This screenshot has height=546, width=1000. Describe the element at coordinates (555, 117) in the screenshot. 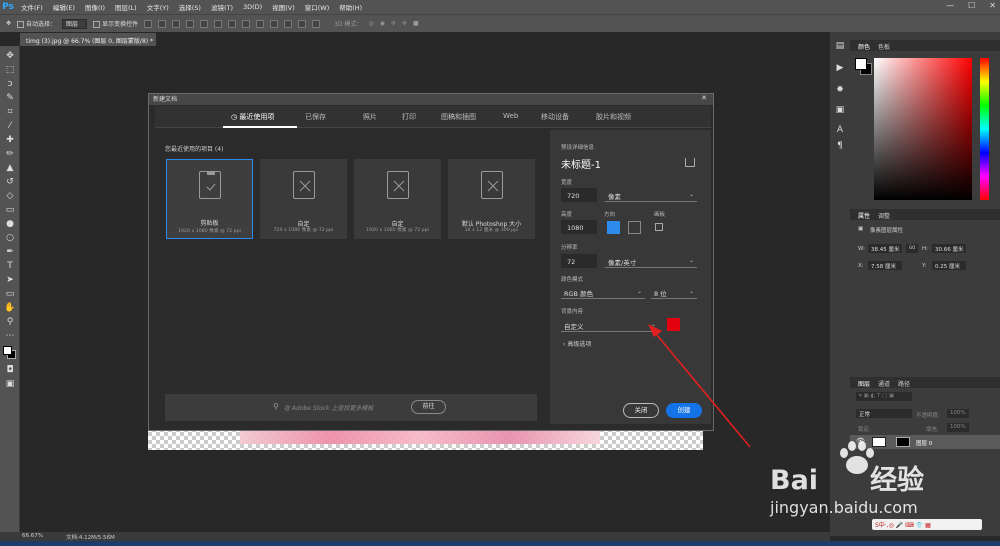

I see `tab-mobile: 移动设备` at that location.